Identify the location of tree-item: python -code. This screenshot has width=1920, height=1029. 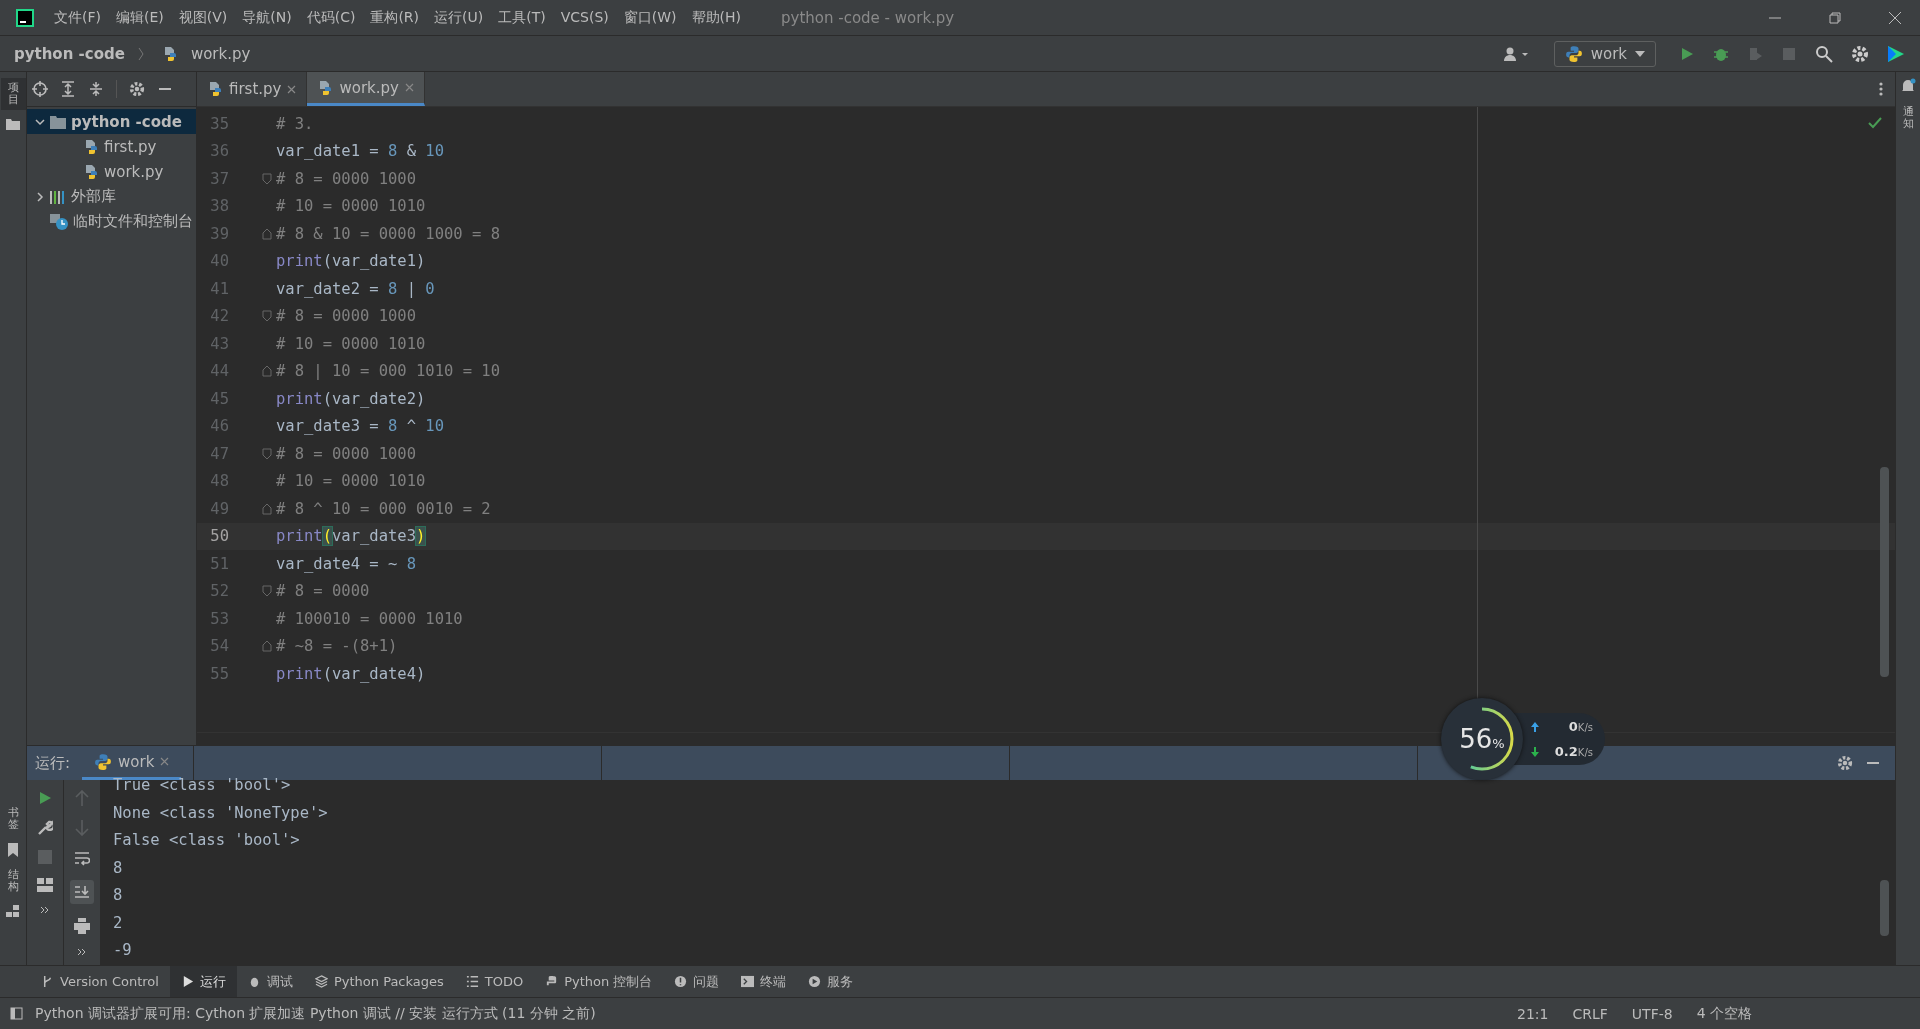
(111, 121).